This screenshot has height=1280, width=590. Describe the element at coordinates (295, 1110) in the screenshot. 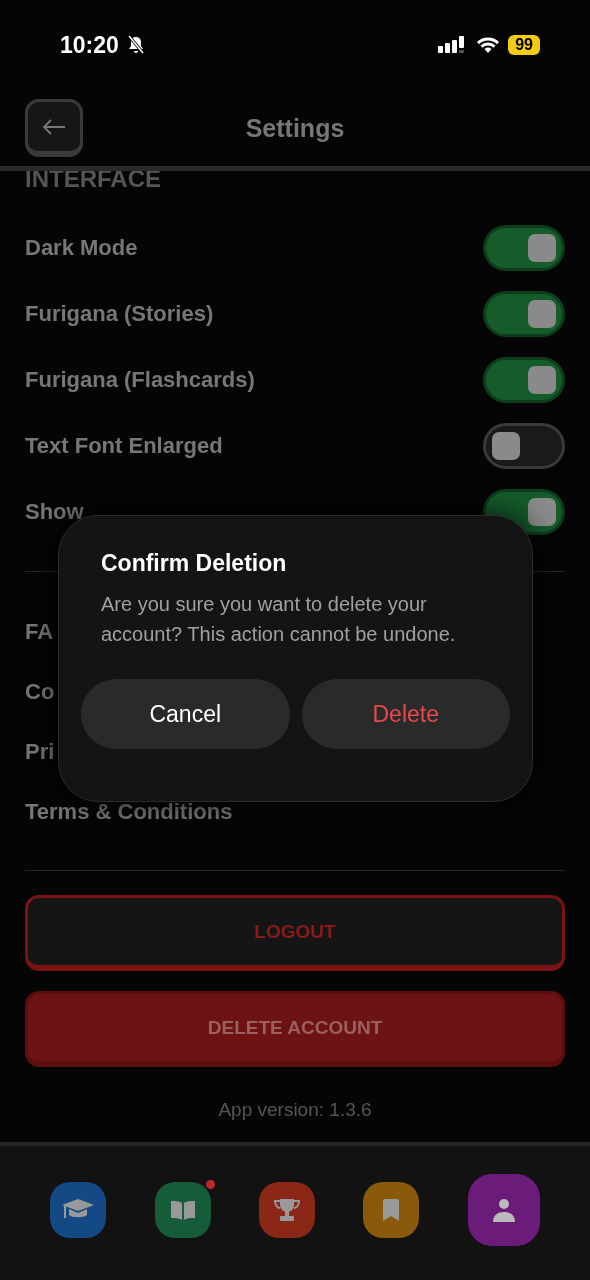

I see `app-version: App version: 1.3.6` at that location.